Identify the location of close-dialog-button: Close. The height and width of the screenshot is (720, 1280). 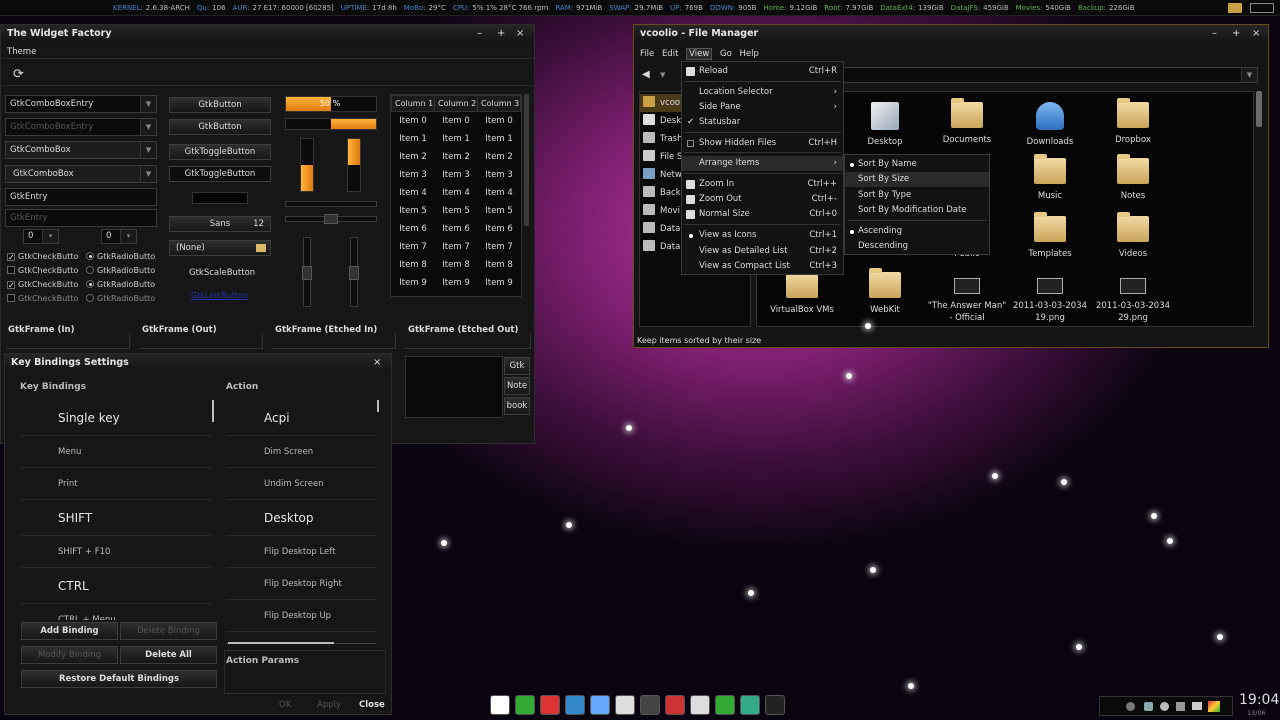
(372, 705).